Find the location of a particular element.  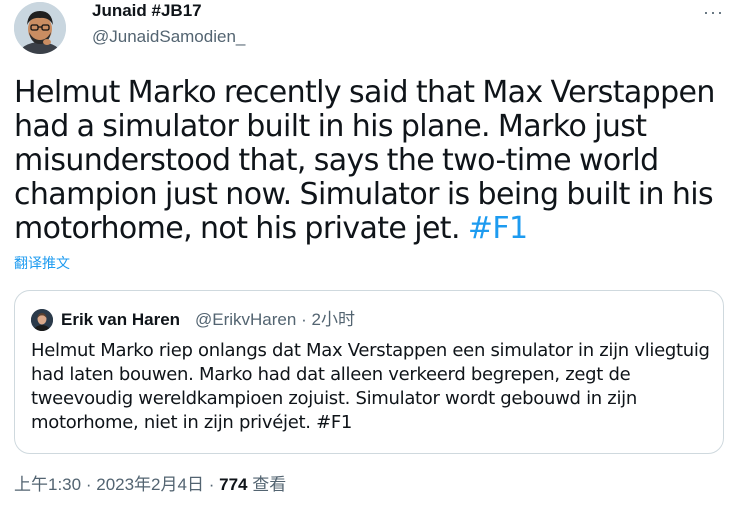

author-avatar is located at coordinates (40, 28).